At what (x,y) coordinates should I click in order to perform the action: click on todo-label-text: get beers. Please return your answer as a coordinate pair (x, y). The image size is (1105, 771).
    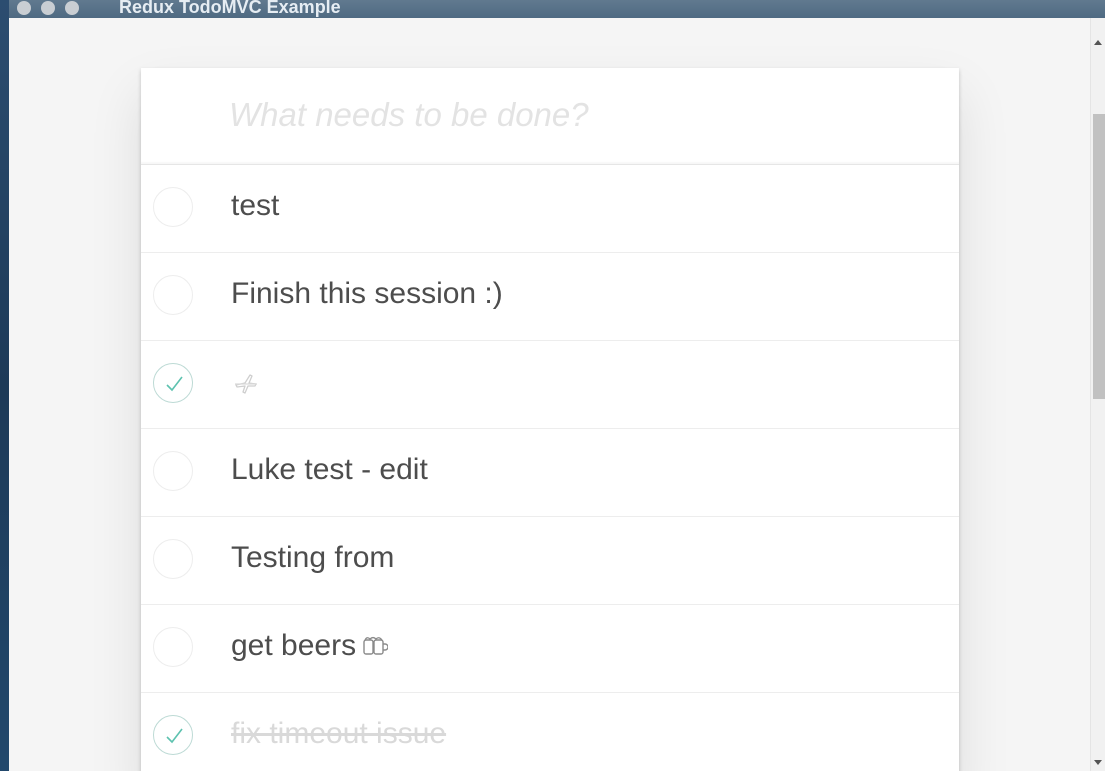
    Looking at the image, I should click on (294, 645).